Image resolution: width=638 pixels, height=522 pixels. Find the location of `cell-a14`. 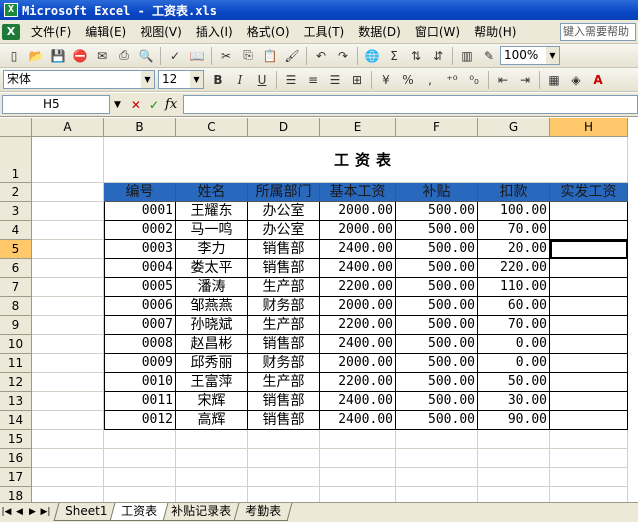

cell-a14 is located at coordinates (68, 420).